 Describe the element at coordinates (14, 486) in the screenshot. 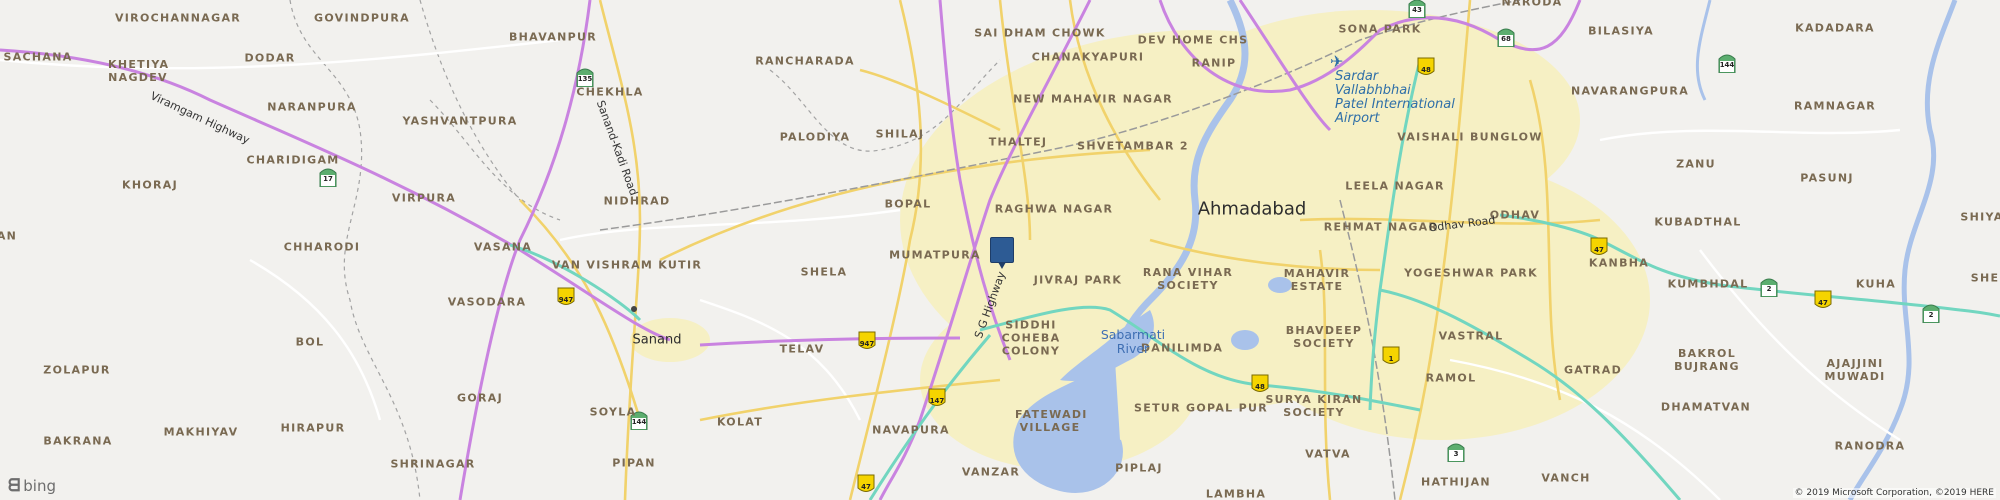

I see `bing-logo-icon: ᗺ` at that location.